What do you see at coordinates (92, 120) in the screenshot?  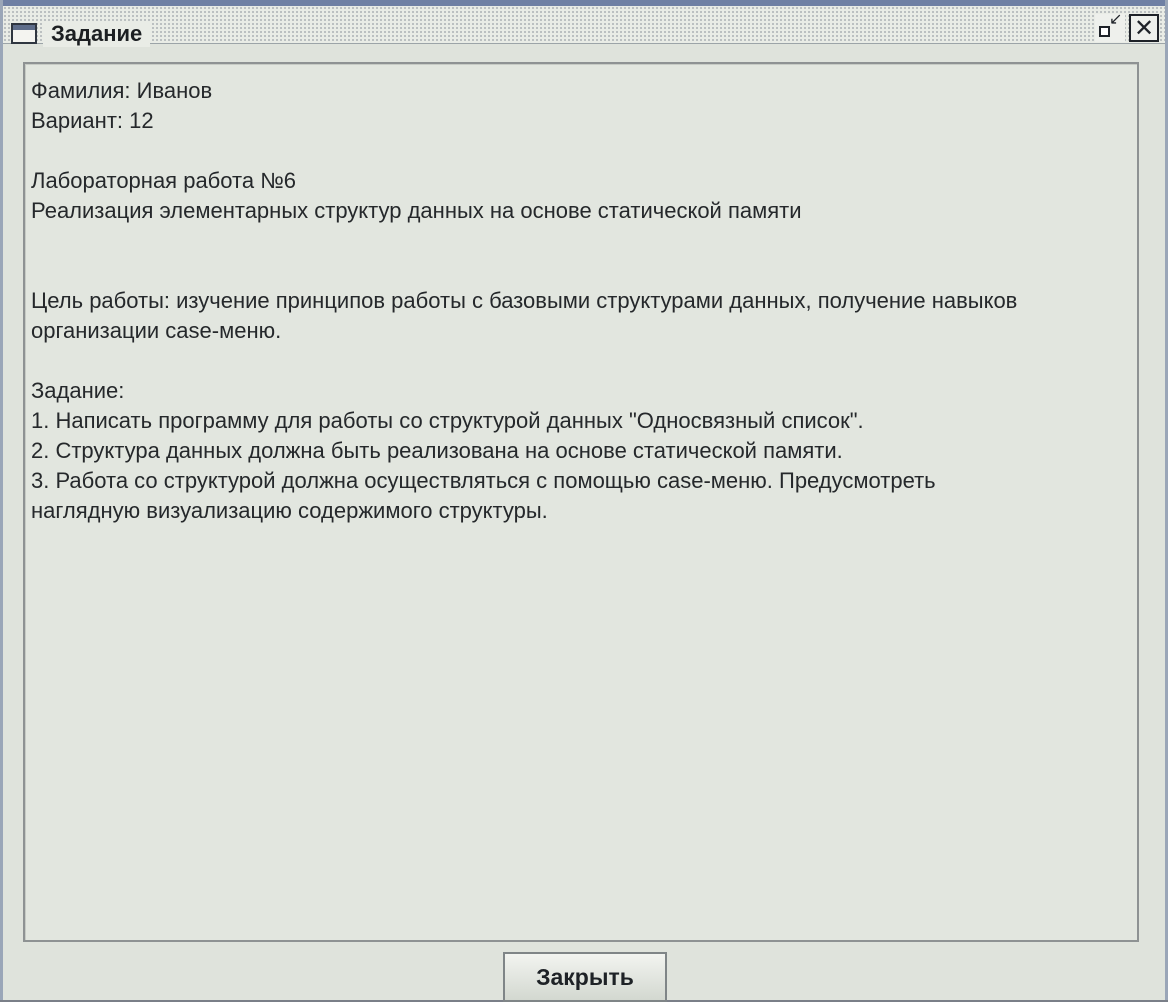 I see `text-line-variant: Вариант: 12` at bounding box center [92, 120].